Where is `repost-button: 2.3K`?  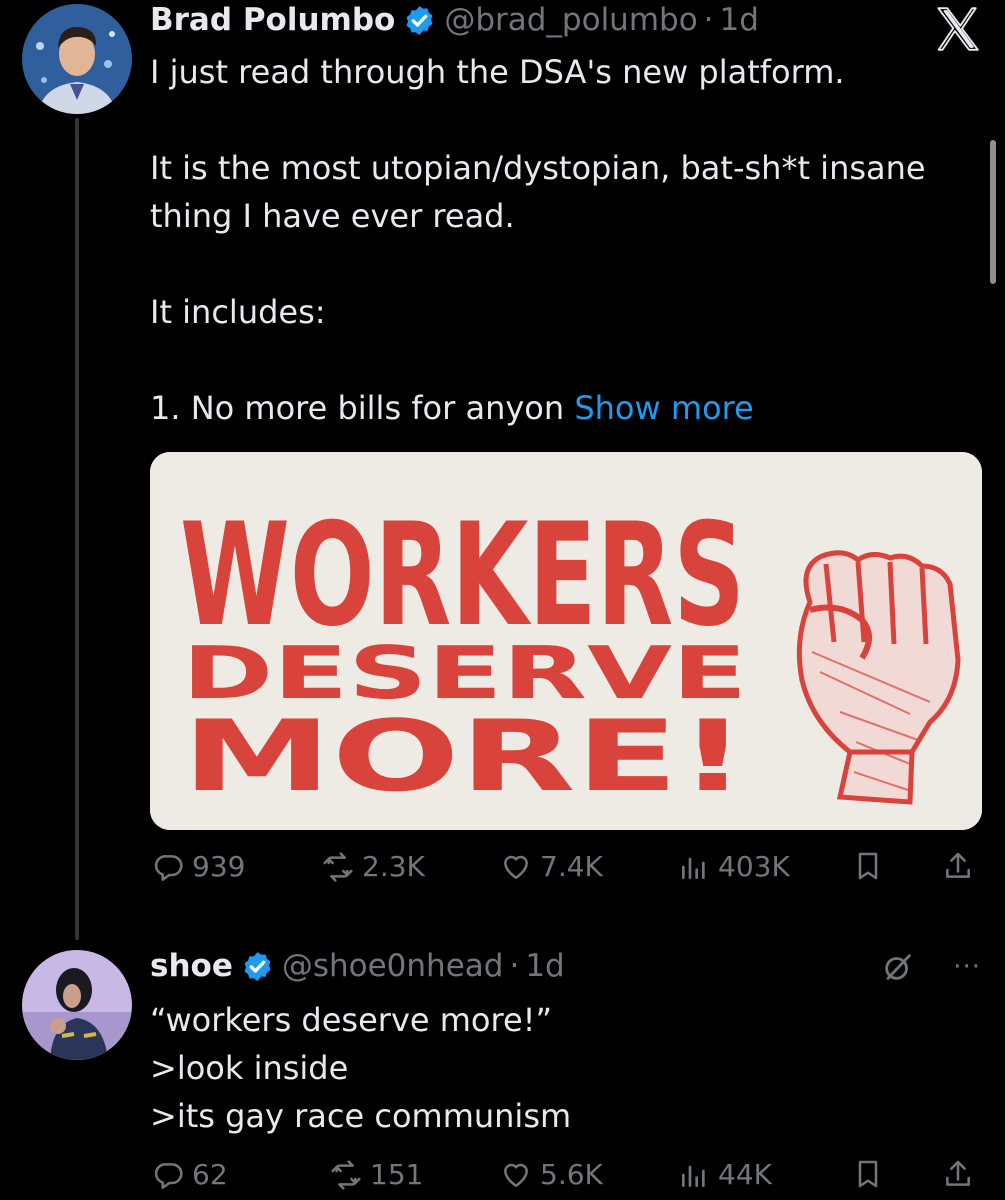
repost-button: 2.3K is located at coordinates (373, 866).